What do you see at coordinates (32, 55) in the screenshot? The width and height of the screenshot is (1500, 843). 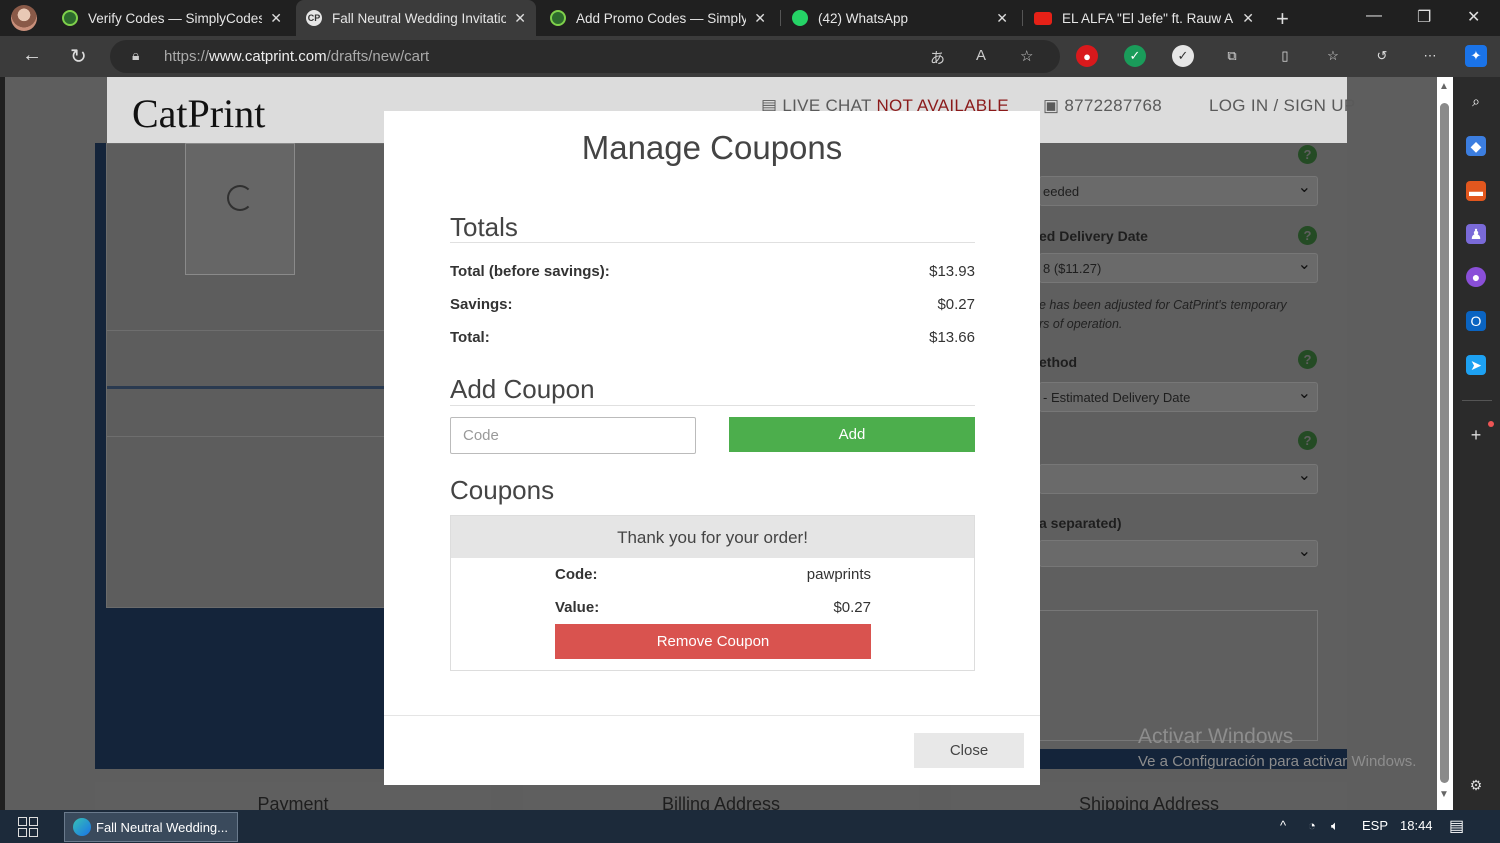 I see `back-icon: ←` at bounding box center [32, 55].